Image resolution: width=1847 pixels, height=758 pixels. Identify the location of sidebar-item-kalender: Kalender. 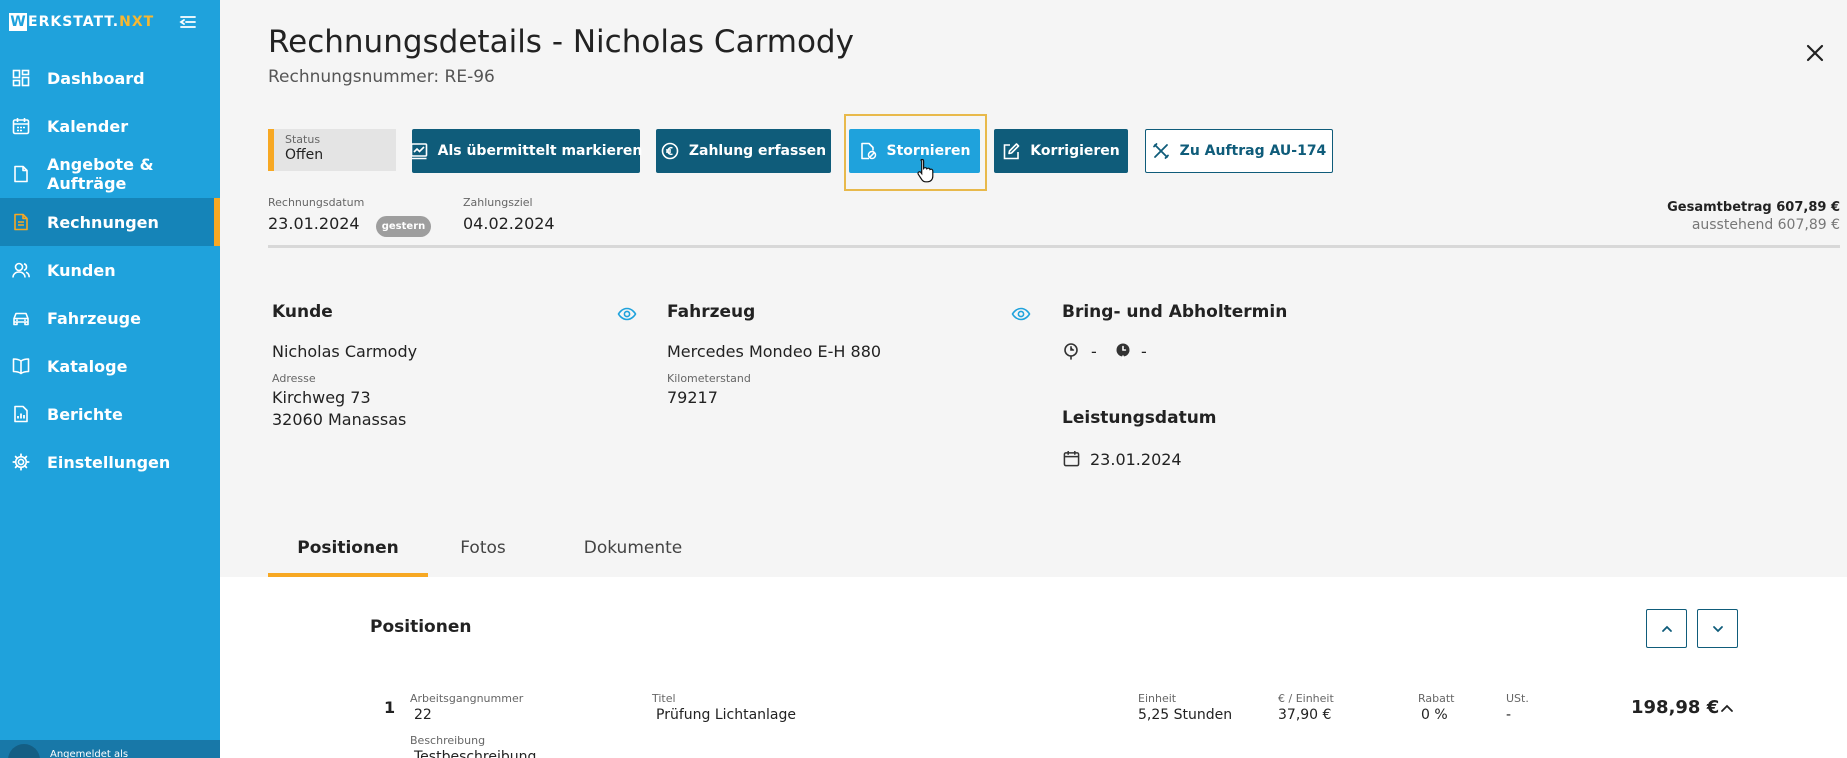
(110, 126).